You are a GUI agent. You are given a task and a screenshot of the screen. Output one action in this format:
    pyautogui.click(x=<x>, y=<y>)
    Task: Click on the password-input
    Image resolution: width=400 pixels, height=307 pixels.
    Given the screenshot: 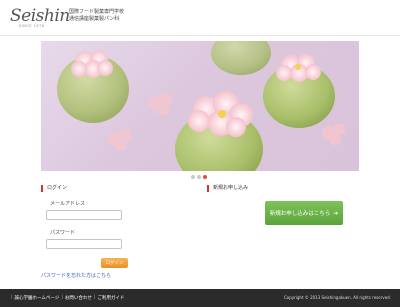 What is the action you would take?
    pyautogui.click(x=84, y=244)
    